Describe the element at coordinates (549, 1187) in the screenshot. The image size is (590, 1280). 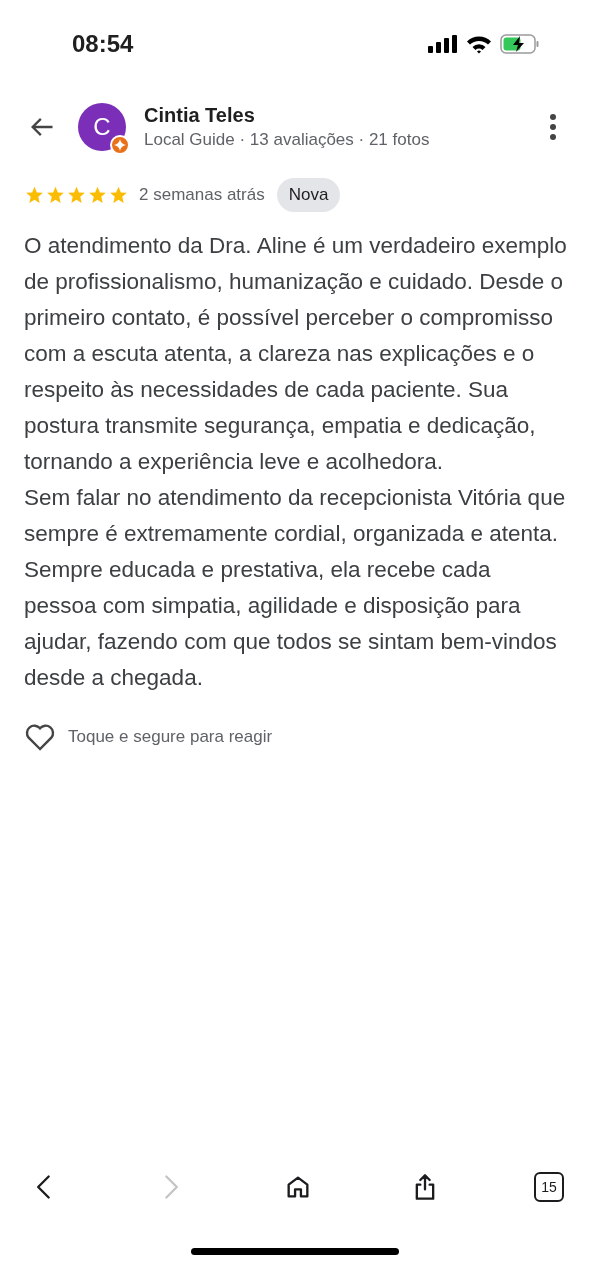
I see `tabs-button: 15` at that location.